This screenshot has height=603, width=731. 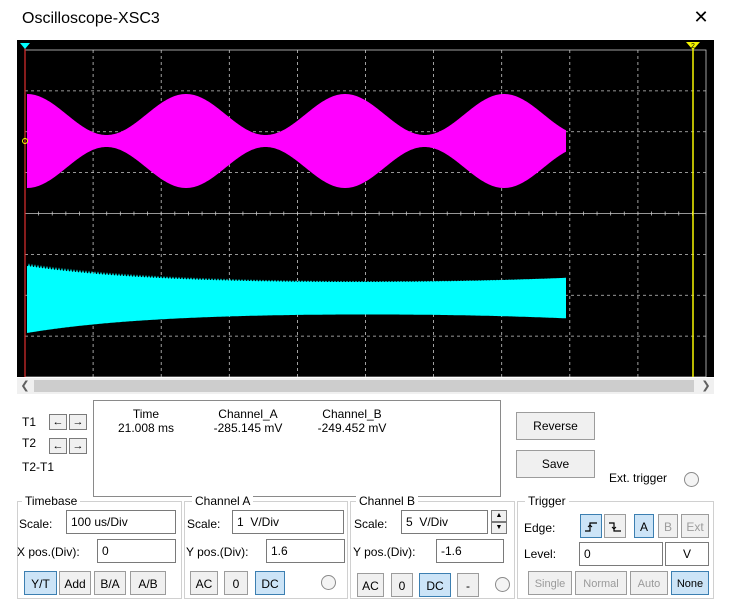 What do you see at coordinates (540, 528) in the screenshot?
I see `trigger-edge-label: Edge:` at bounding box center [540, 528].